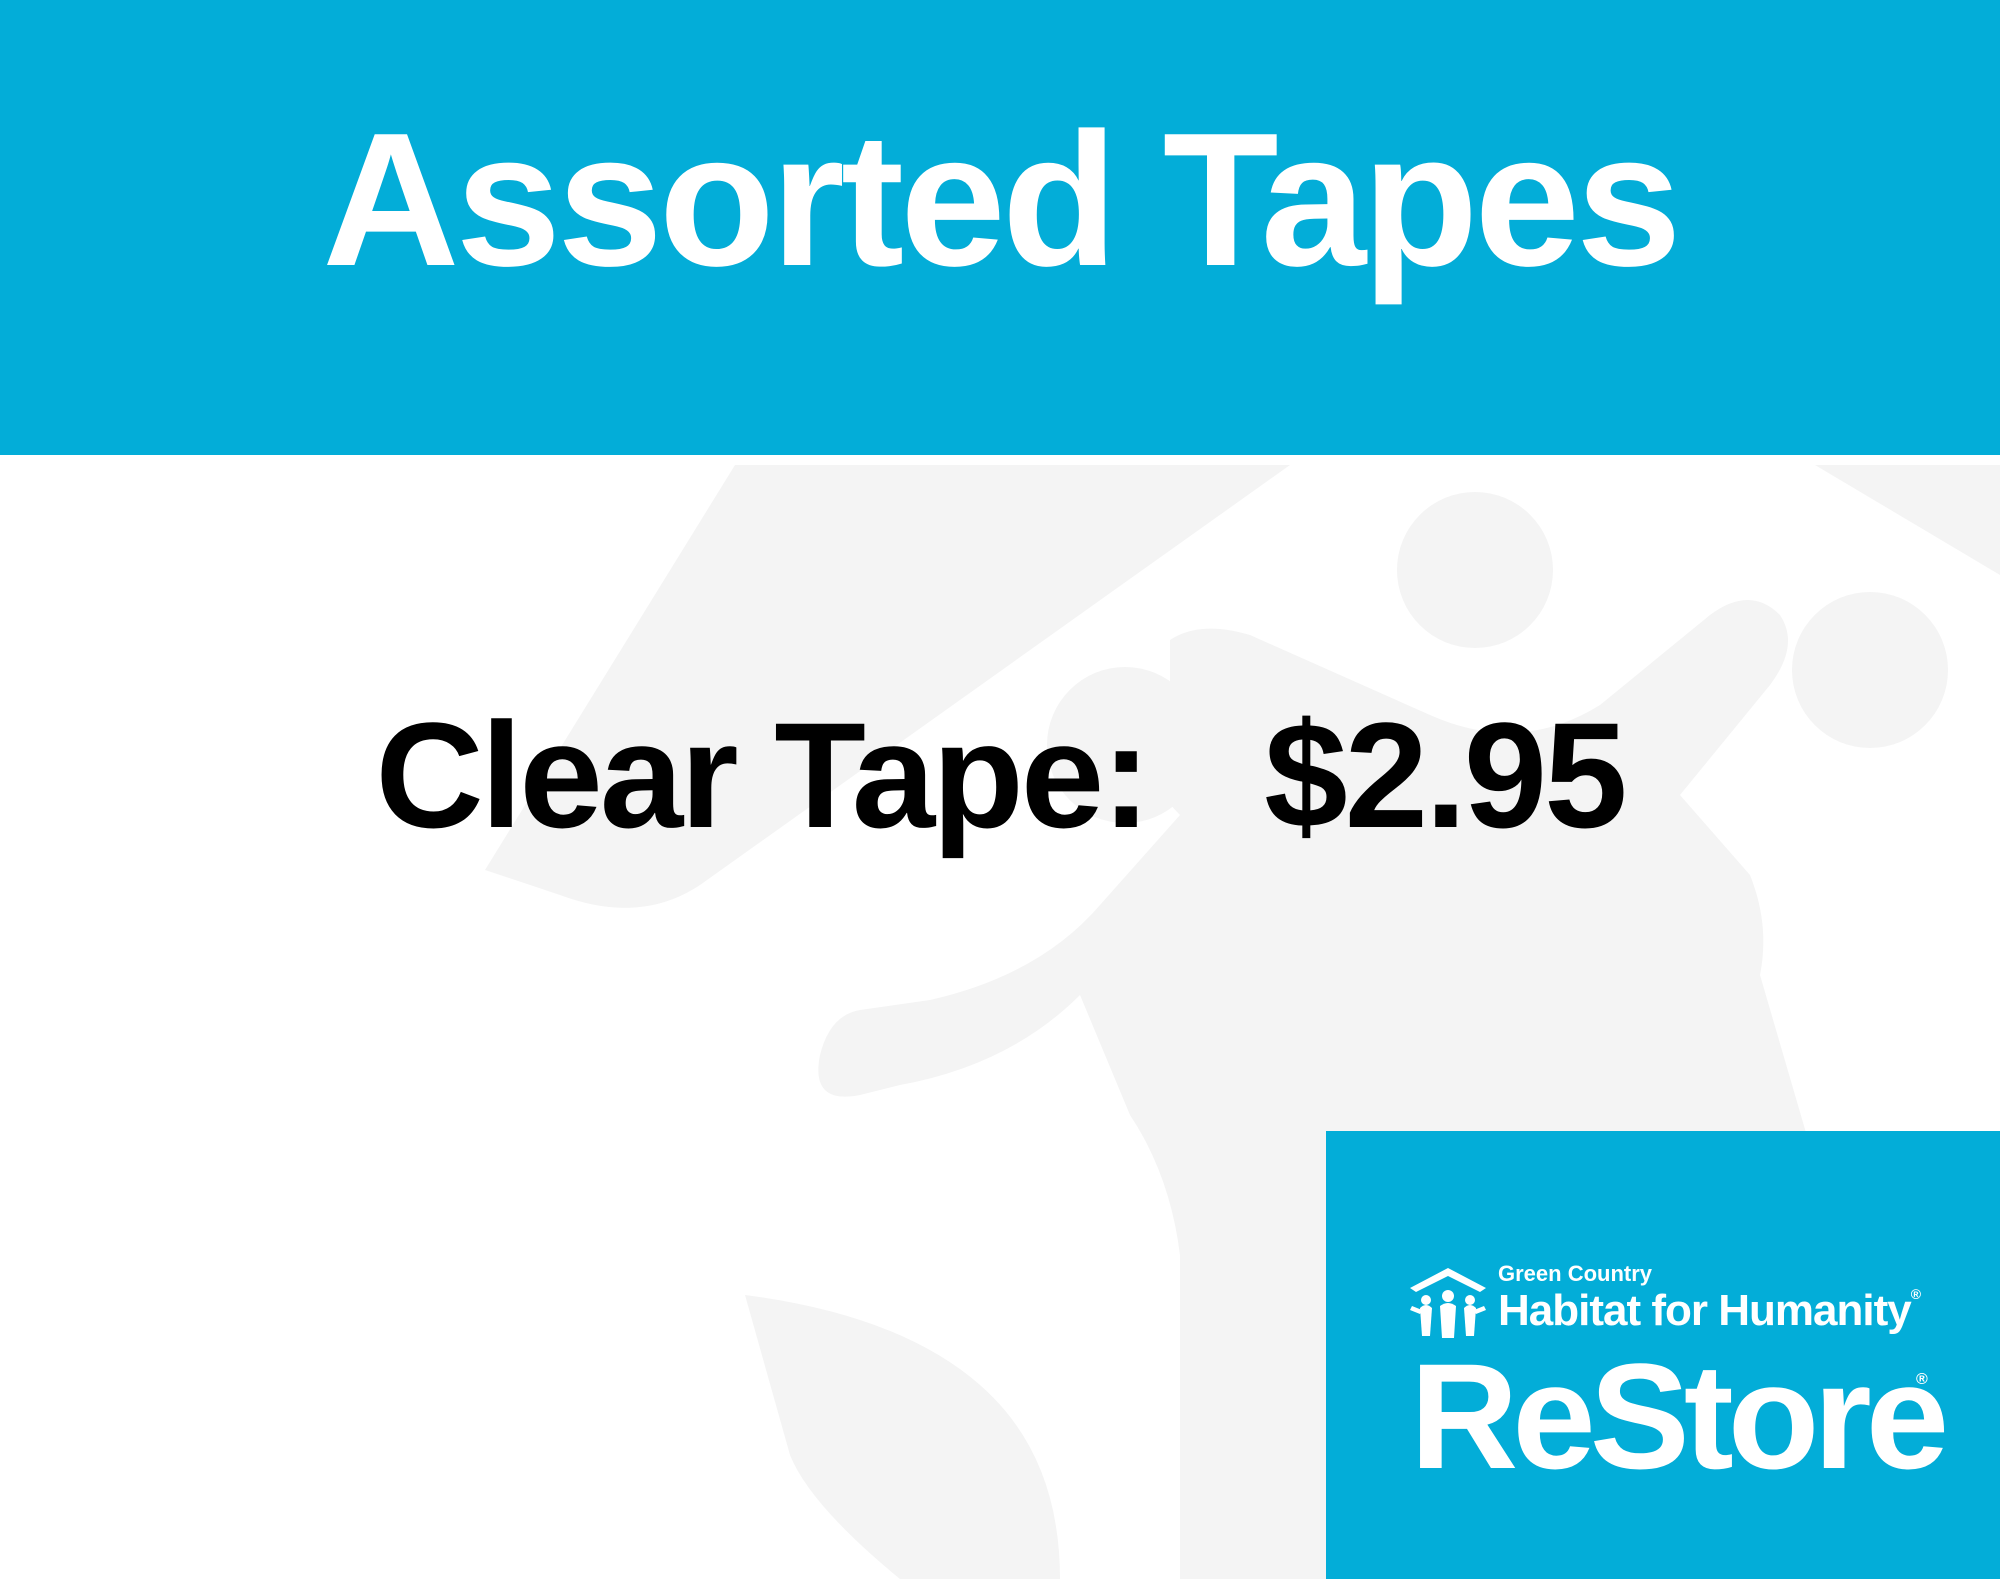 The height and width of the screenshot is (1579, 2000). What do you see at coordinates (1705, 1310) in the screenshot?
I see `logo-org-text: Habitat for Humanity` at bounding box center [1705, 1310].